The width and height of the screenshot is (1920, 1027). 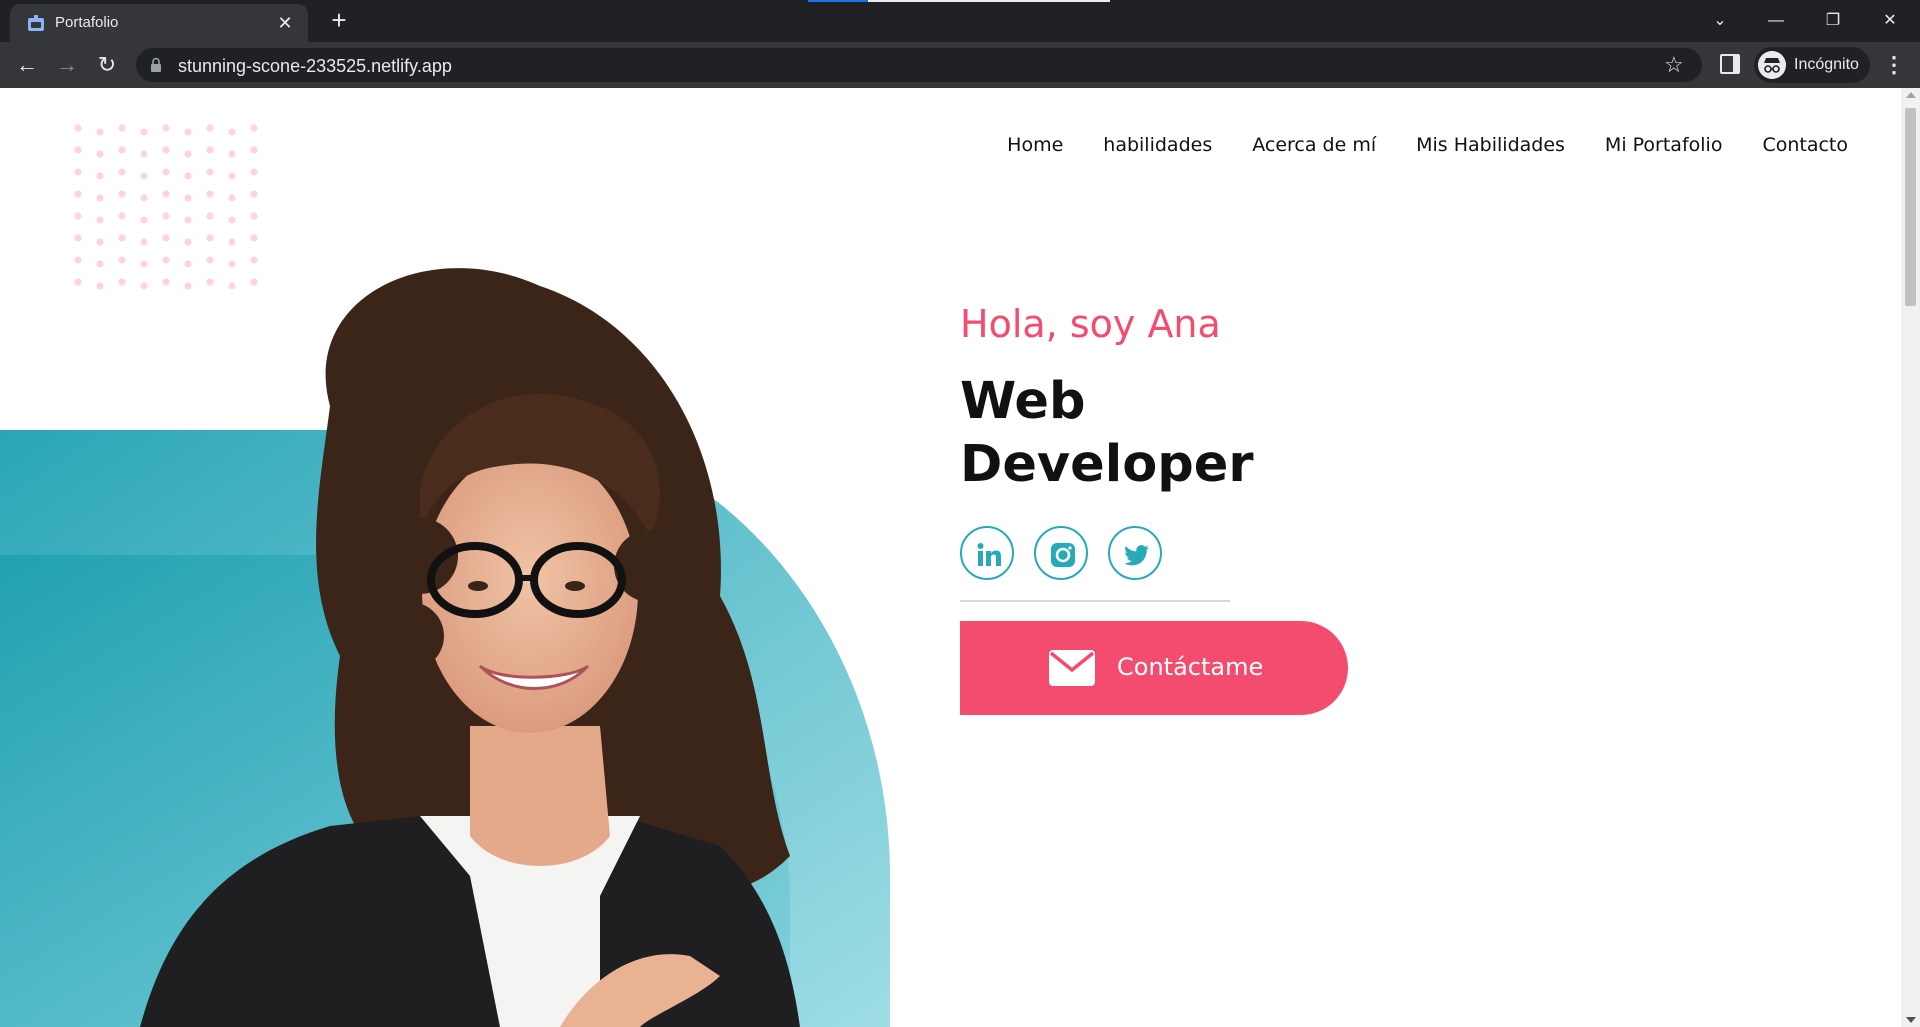 What do you see at coordinates (1910, 557) in the screenshot?
I see `page-scrollbar` at bounding box center [1910, 557].